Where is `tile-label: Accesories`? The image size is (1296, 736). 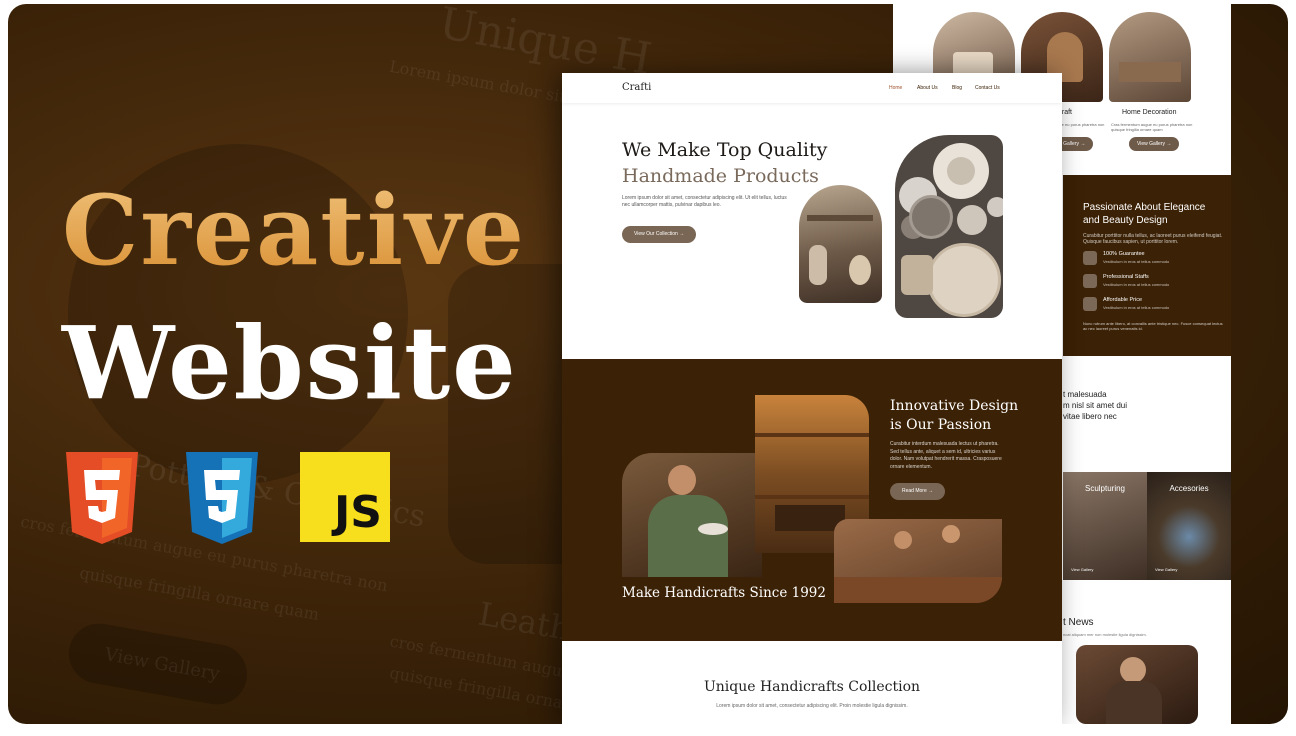 tile-label: Accesories is located at coordinates (1189, 488).